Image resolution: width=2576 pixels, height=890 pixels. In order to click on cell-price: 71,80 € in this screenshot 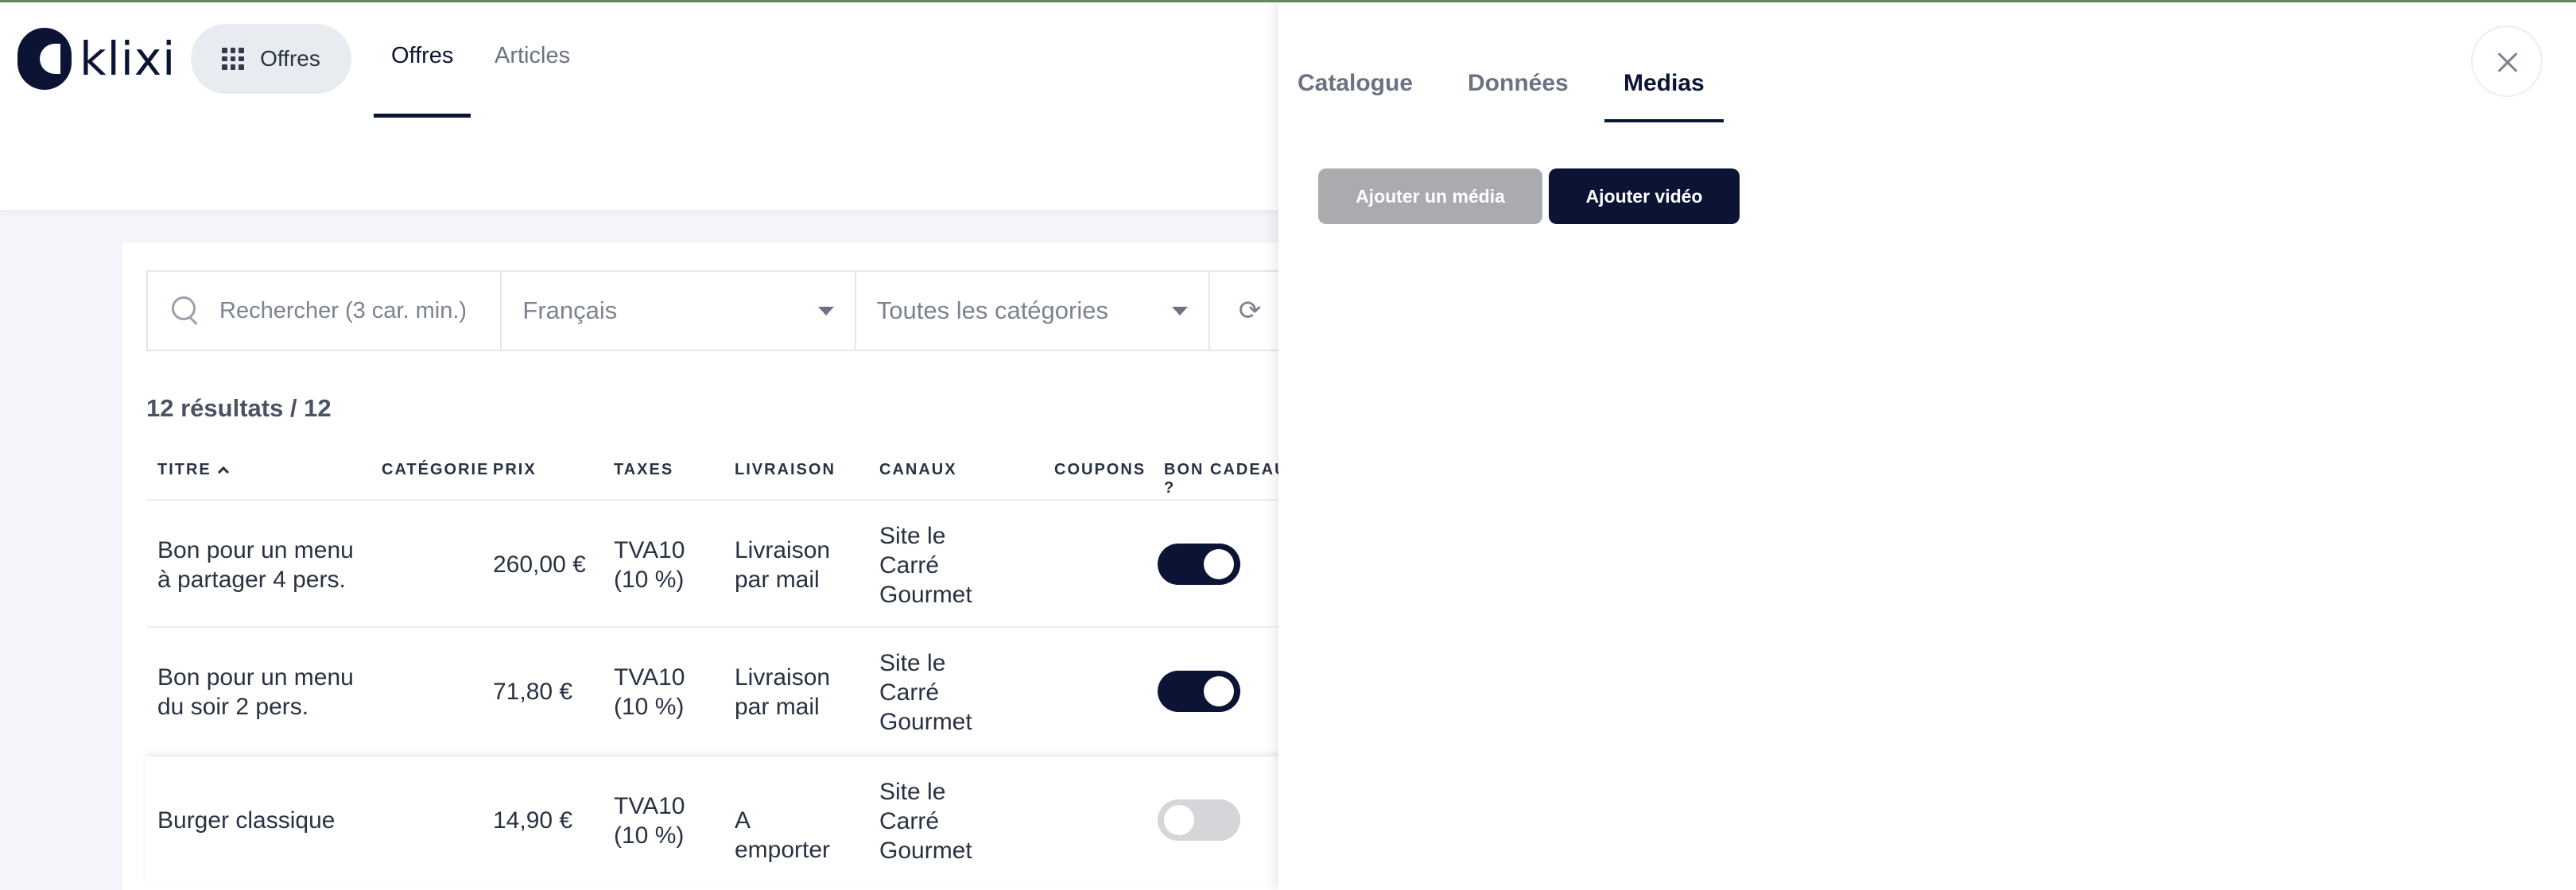, I will do `click(533, 692)`.